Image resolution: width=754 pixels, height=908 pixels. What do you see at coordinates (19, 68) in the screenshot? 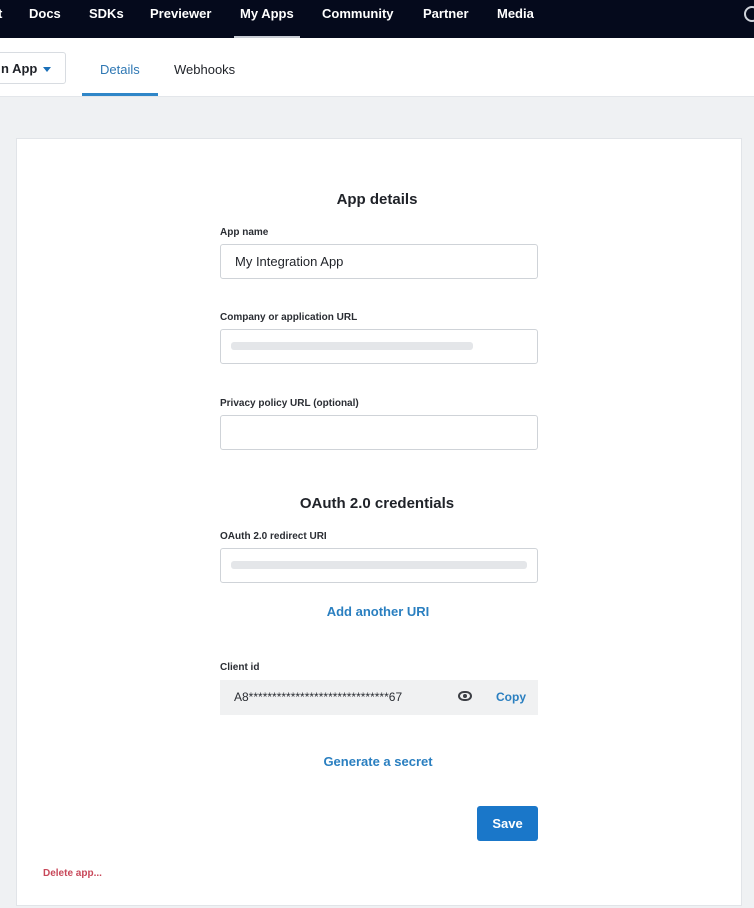
I see `app-selector-label: n App` at bounding box center [19, 68].